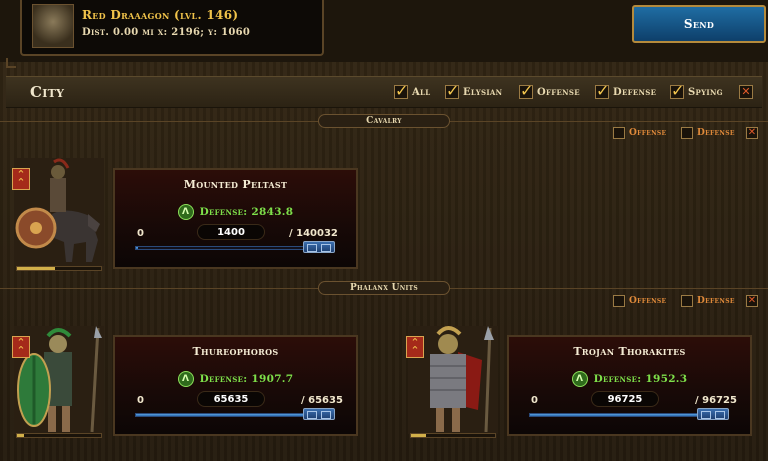 This screenshot has width=768, height=461. Describe the element at coordinates (677, 90) in the screenshot. I see `checkbox-spying` at that location.